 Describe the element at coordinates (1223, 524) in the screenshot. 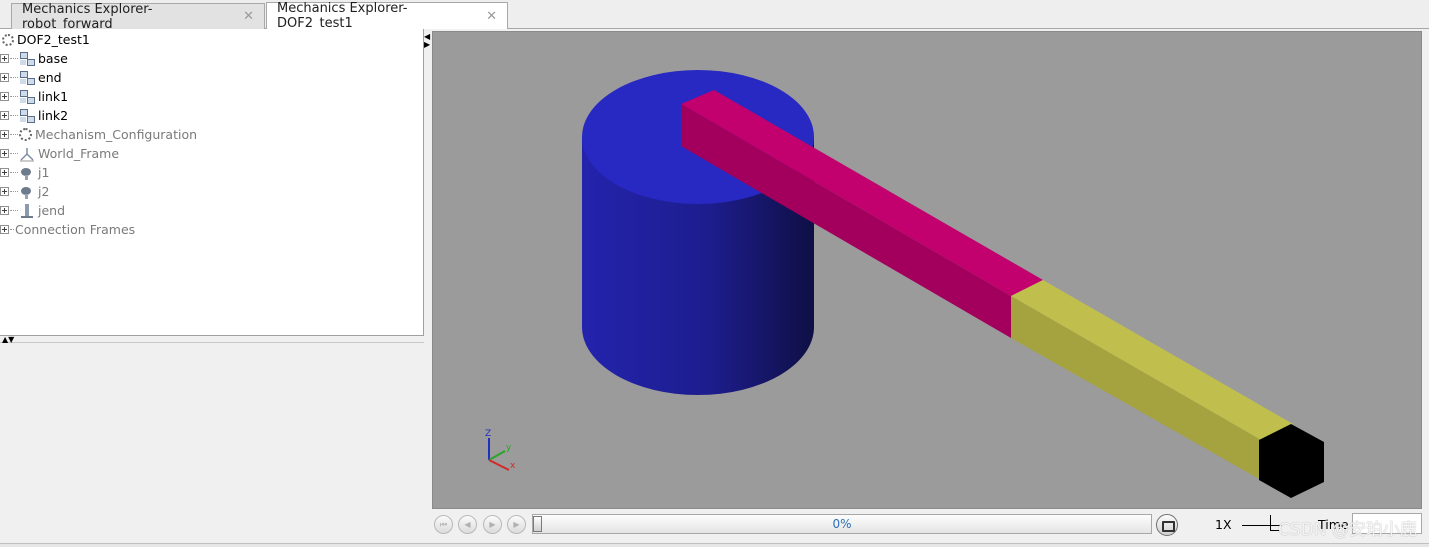

I see `speed-label: 1X` at that location.